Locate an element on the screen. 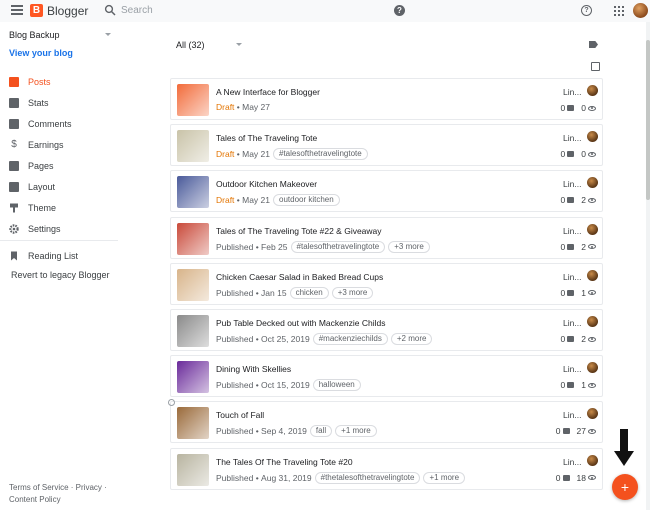  view-blog-link: View your blog is located at coordinates (41, 53).